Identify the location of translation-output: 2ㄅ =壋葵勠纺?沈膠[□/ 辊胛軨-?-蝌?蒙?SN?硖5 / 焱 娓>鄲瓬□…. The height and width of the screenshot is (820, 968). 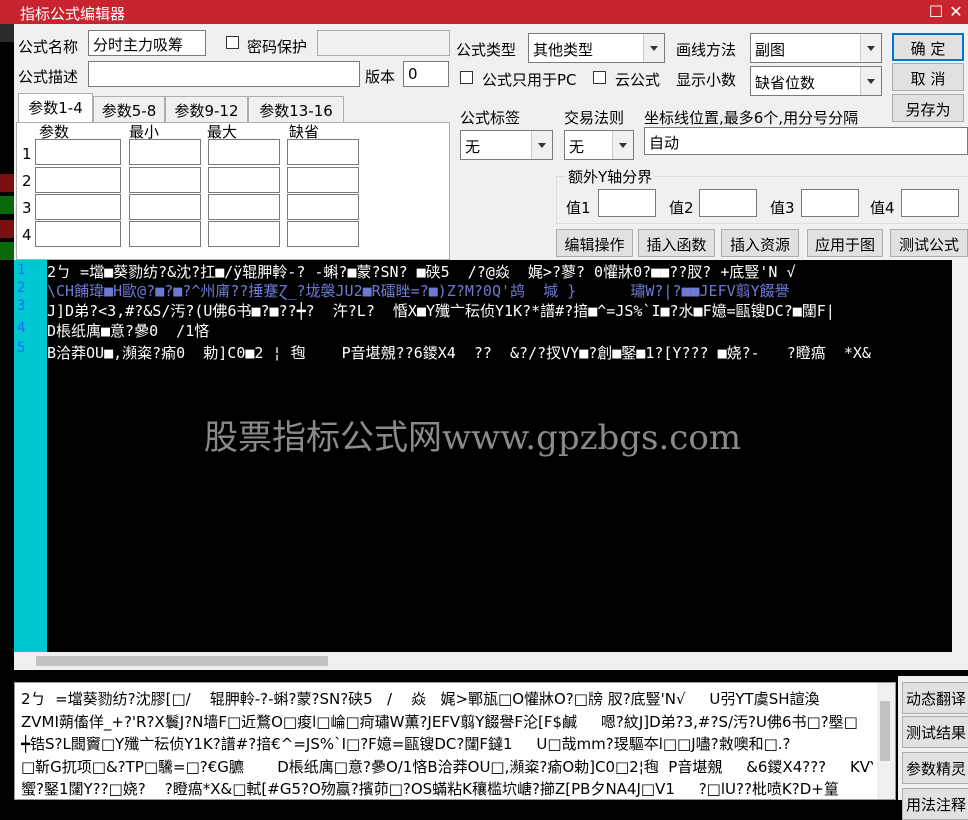
(455, 741).